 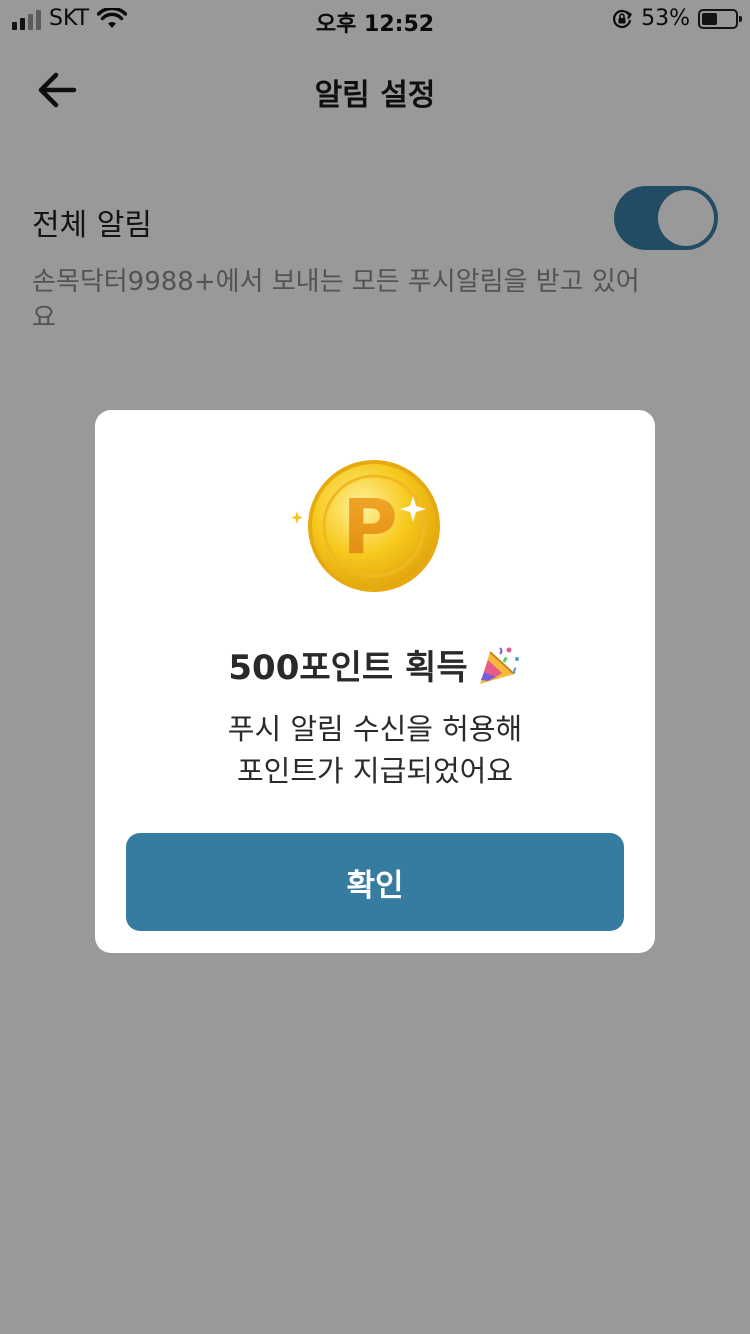 What do you see at coordinates (375, 771) in the screenshot?
I see `modal-message-line2: 포인트가 지급되었어요` at bounding box center [375, 771].